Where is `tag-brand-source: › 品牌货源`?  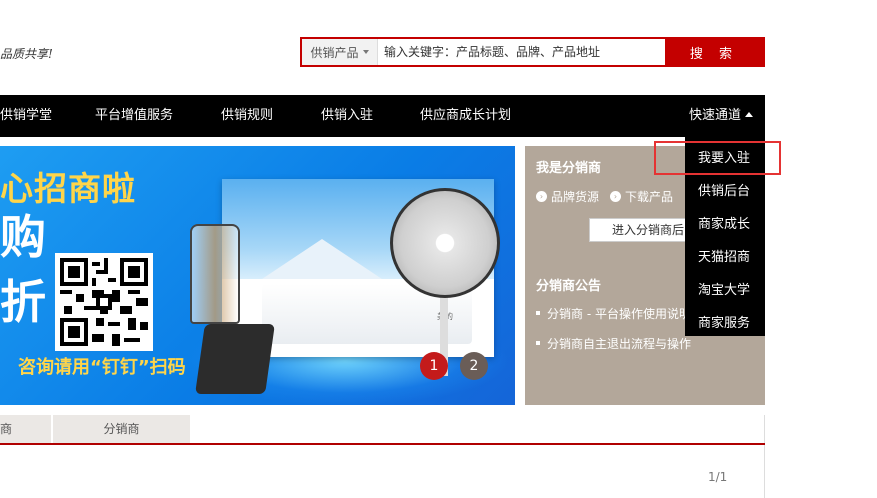
tag-brand-source: › 品牌货源 is located at coordinates (567, 196).